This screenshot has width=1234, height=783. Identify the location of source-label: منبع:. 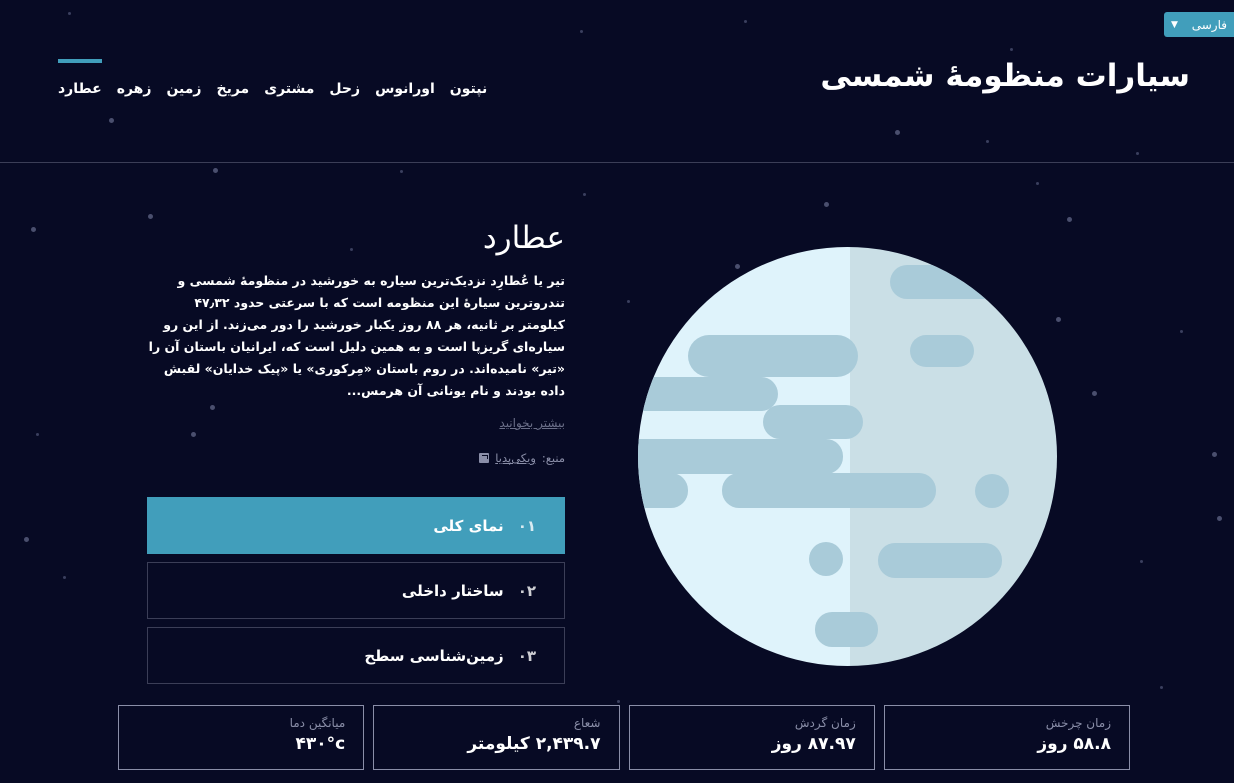
(553, 458).